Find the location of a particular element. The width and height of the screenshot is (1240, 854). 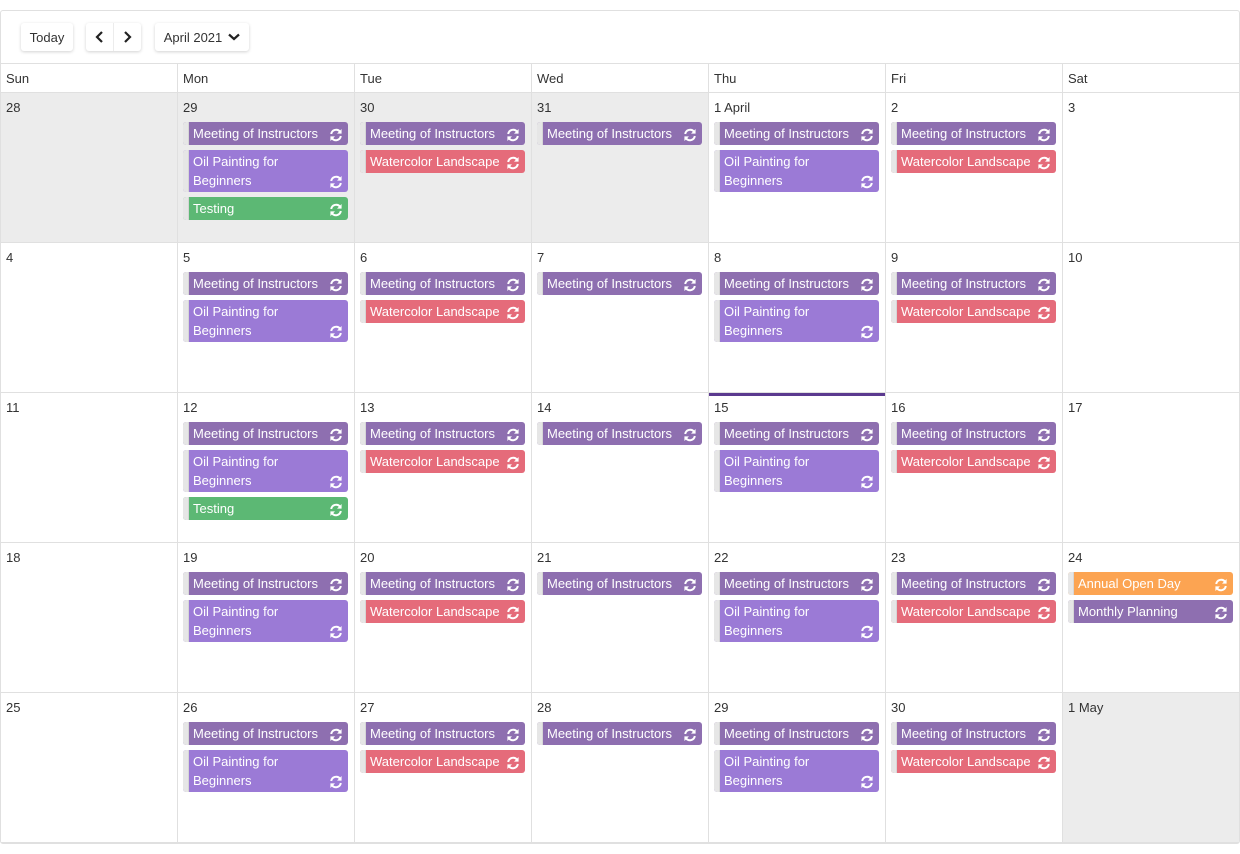

recurrence-icon is located at coordinates (513, 735).